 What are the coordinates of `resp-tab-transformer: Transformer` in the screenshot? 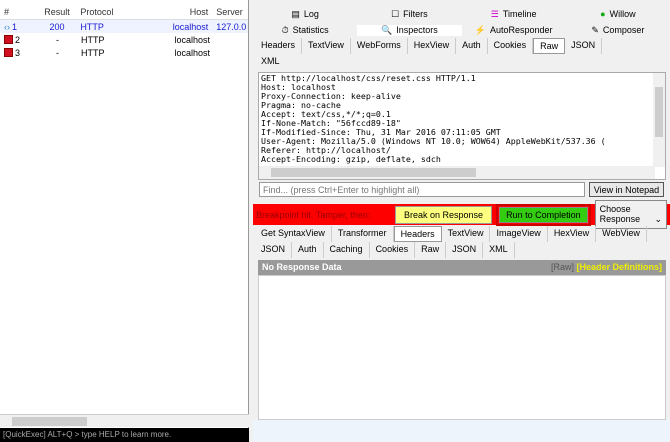 It's located at (363, 234).